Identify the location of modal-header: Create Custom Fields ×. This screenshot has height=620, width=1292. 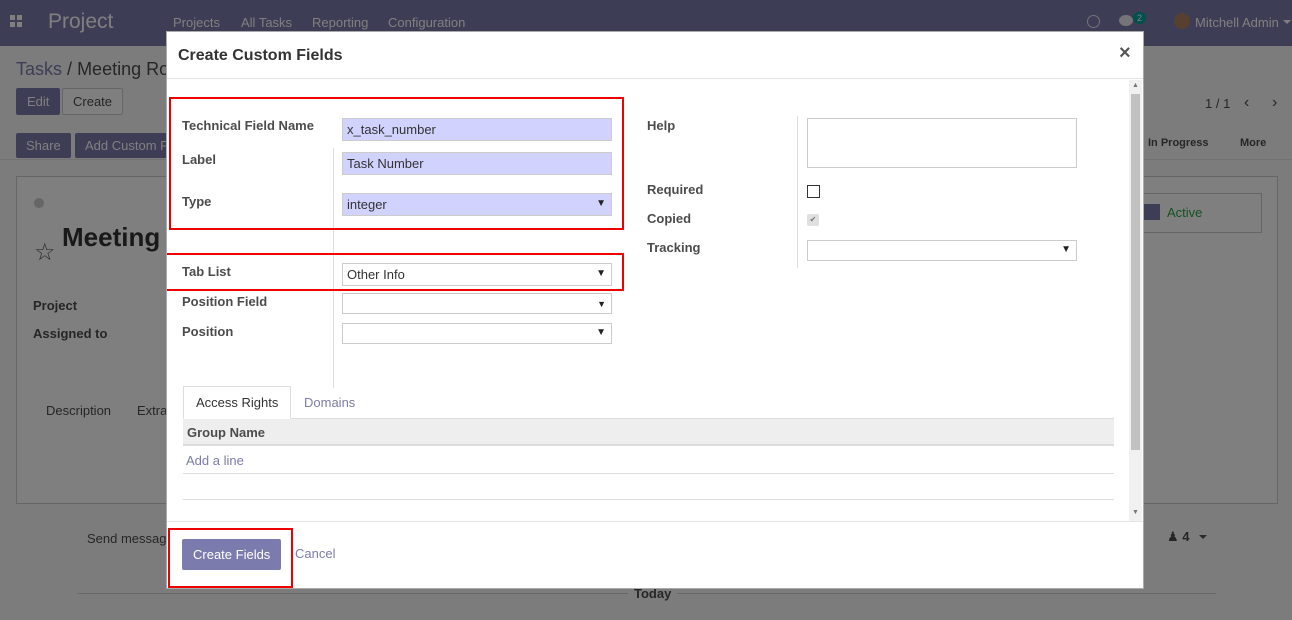
(655, 55).